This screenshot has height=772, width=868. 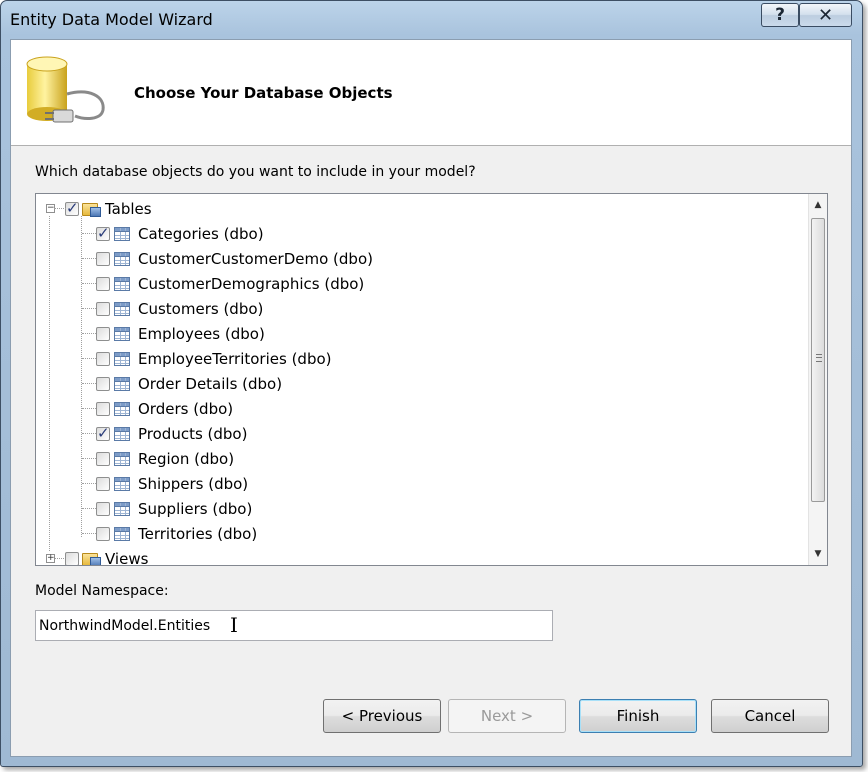 What do you see at coordinates (50, 558) in the screenshot?
I see `expand-icon: +` at bounding box center [50, 558].